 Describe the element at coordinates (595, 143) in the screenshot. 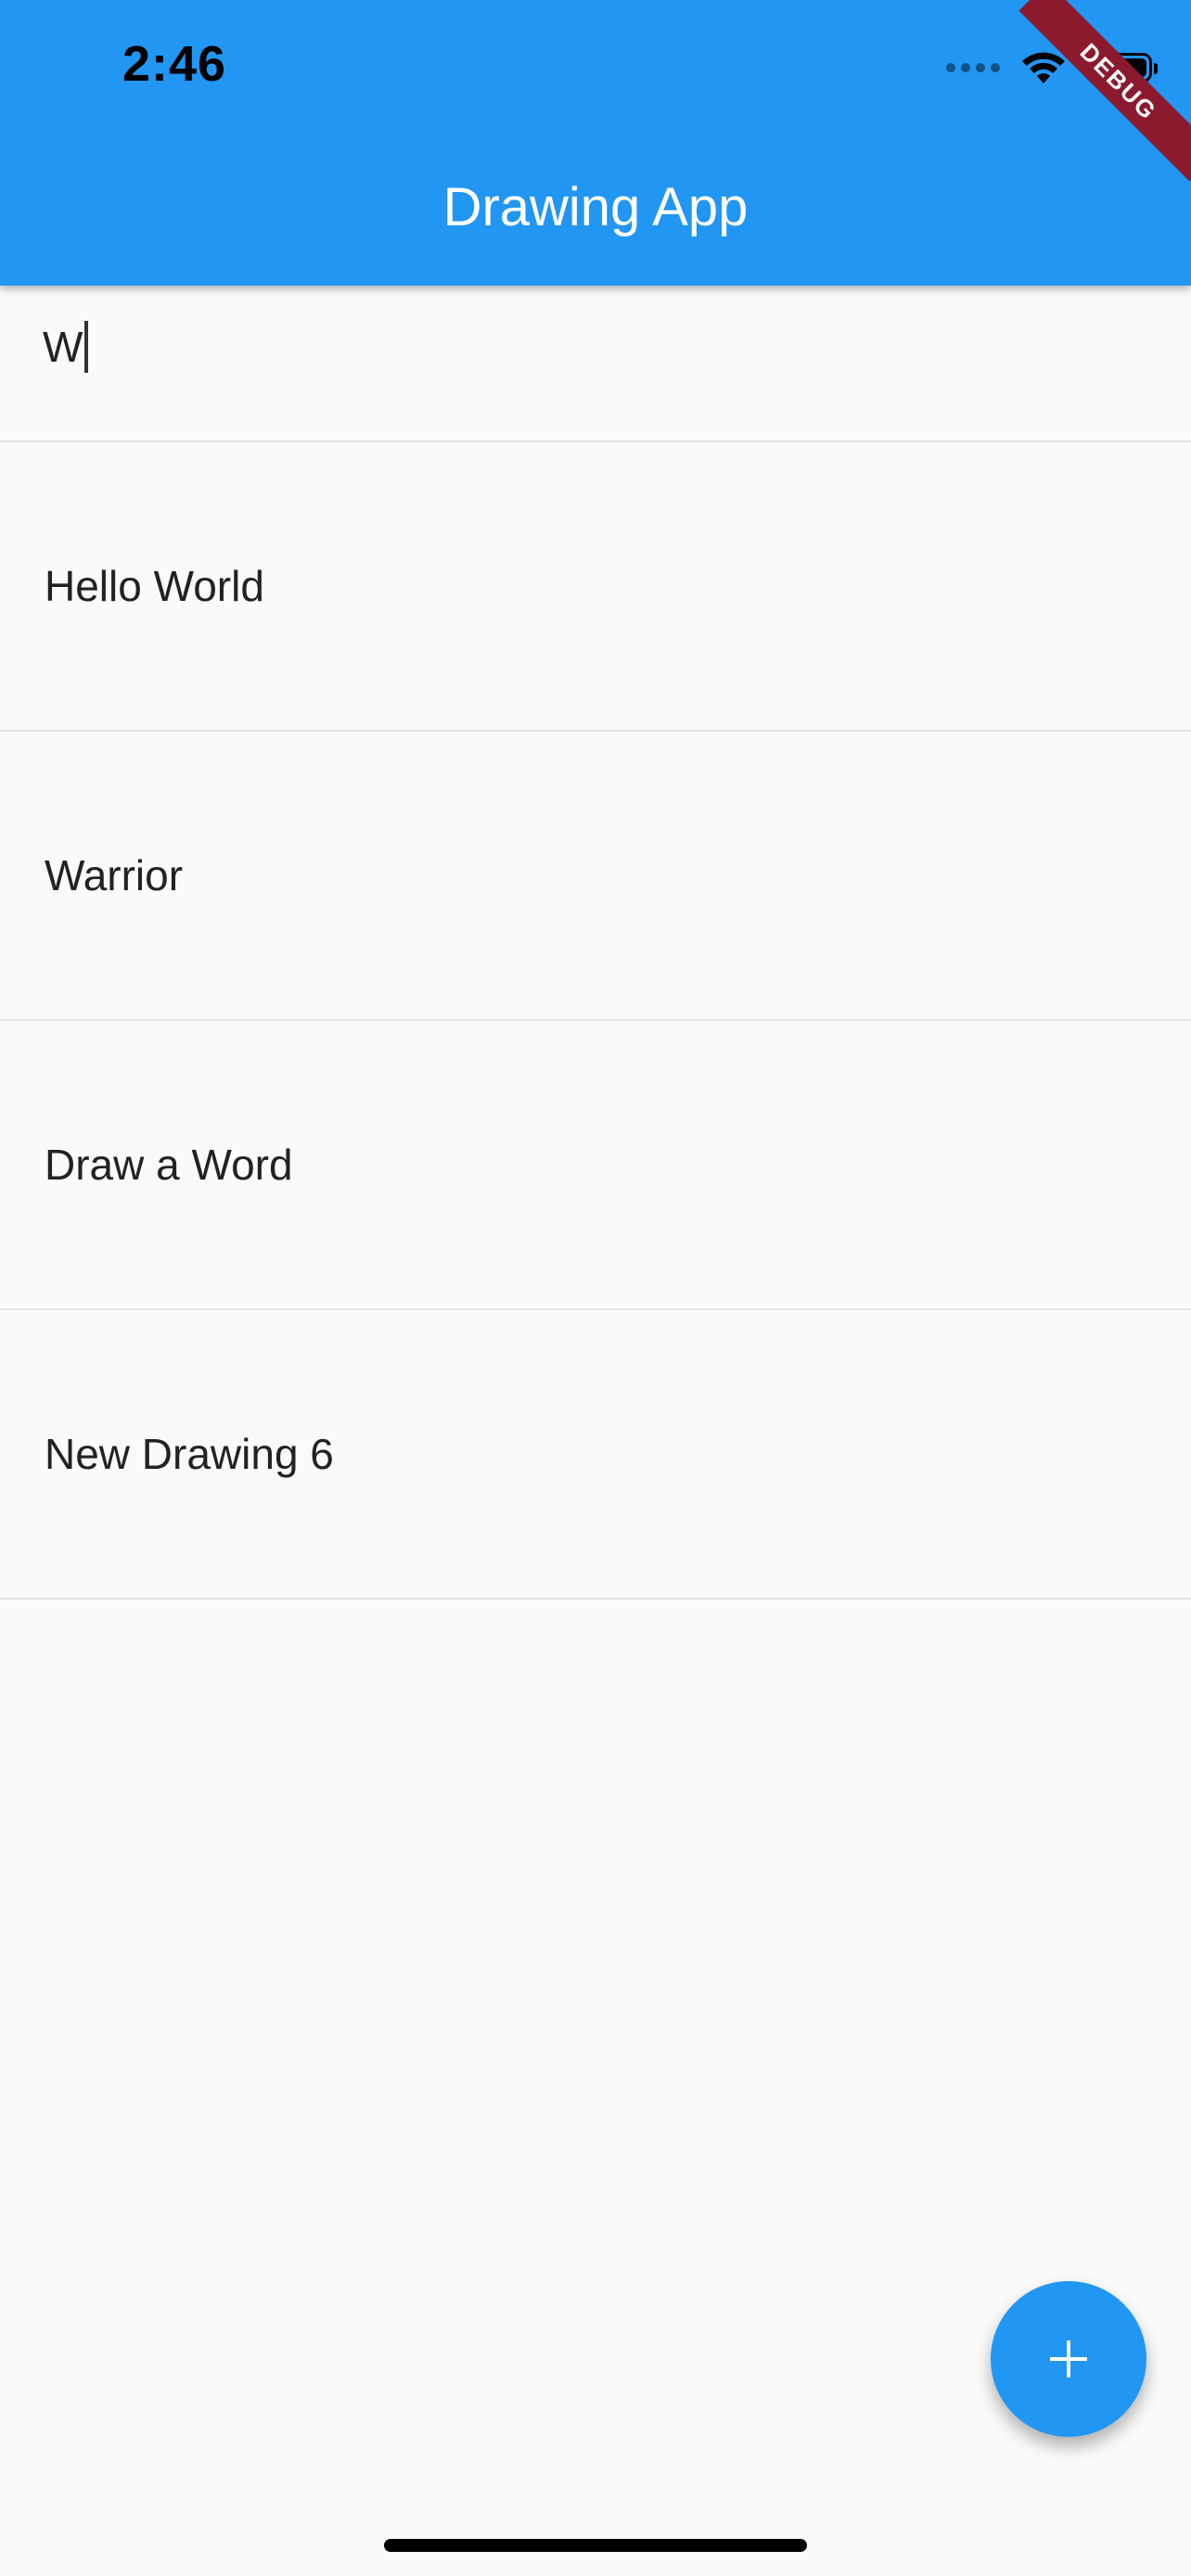

I see `app-bar: 2:46 Drawing App` at that location.